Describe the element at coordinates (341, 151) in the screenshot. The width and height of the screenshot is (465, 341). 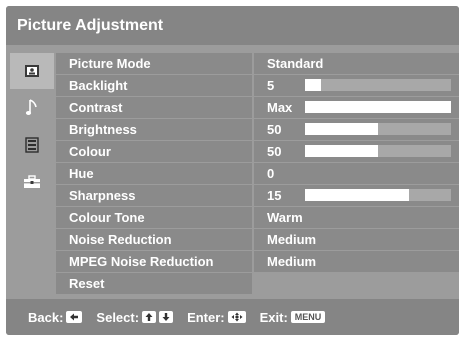
I see `level-fill-colour` at that location.